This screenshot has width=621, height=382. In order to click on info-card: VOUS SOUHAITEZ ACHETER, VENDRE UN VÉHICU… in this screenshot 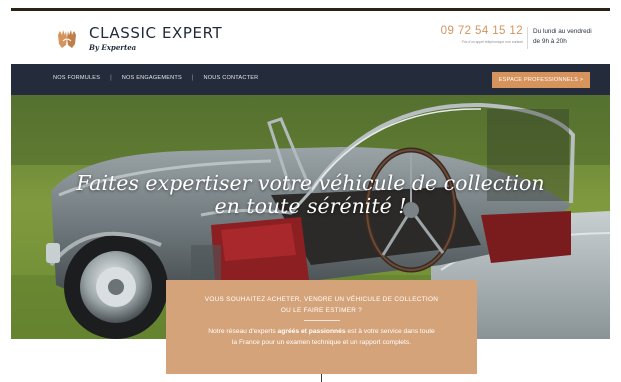, I will do `click(321, 327)`.